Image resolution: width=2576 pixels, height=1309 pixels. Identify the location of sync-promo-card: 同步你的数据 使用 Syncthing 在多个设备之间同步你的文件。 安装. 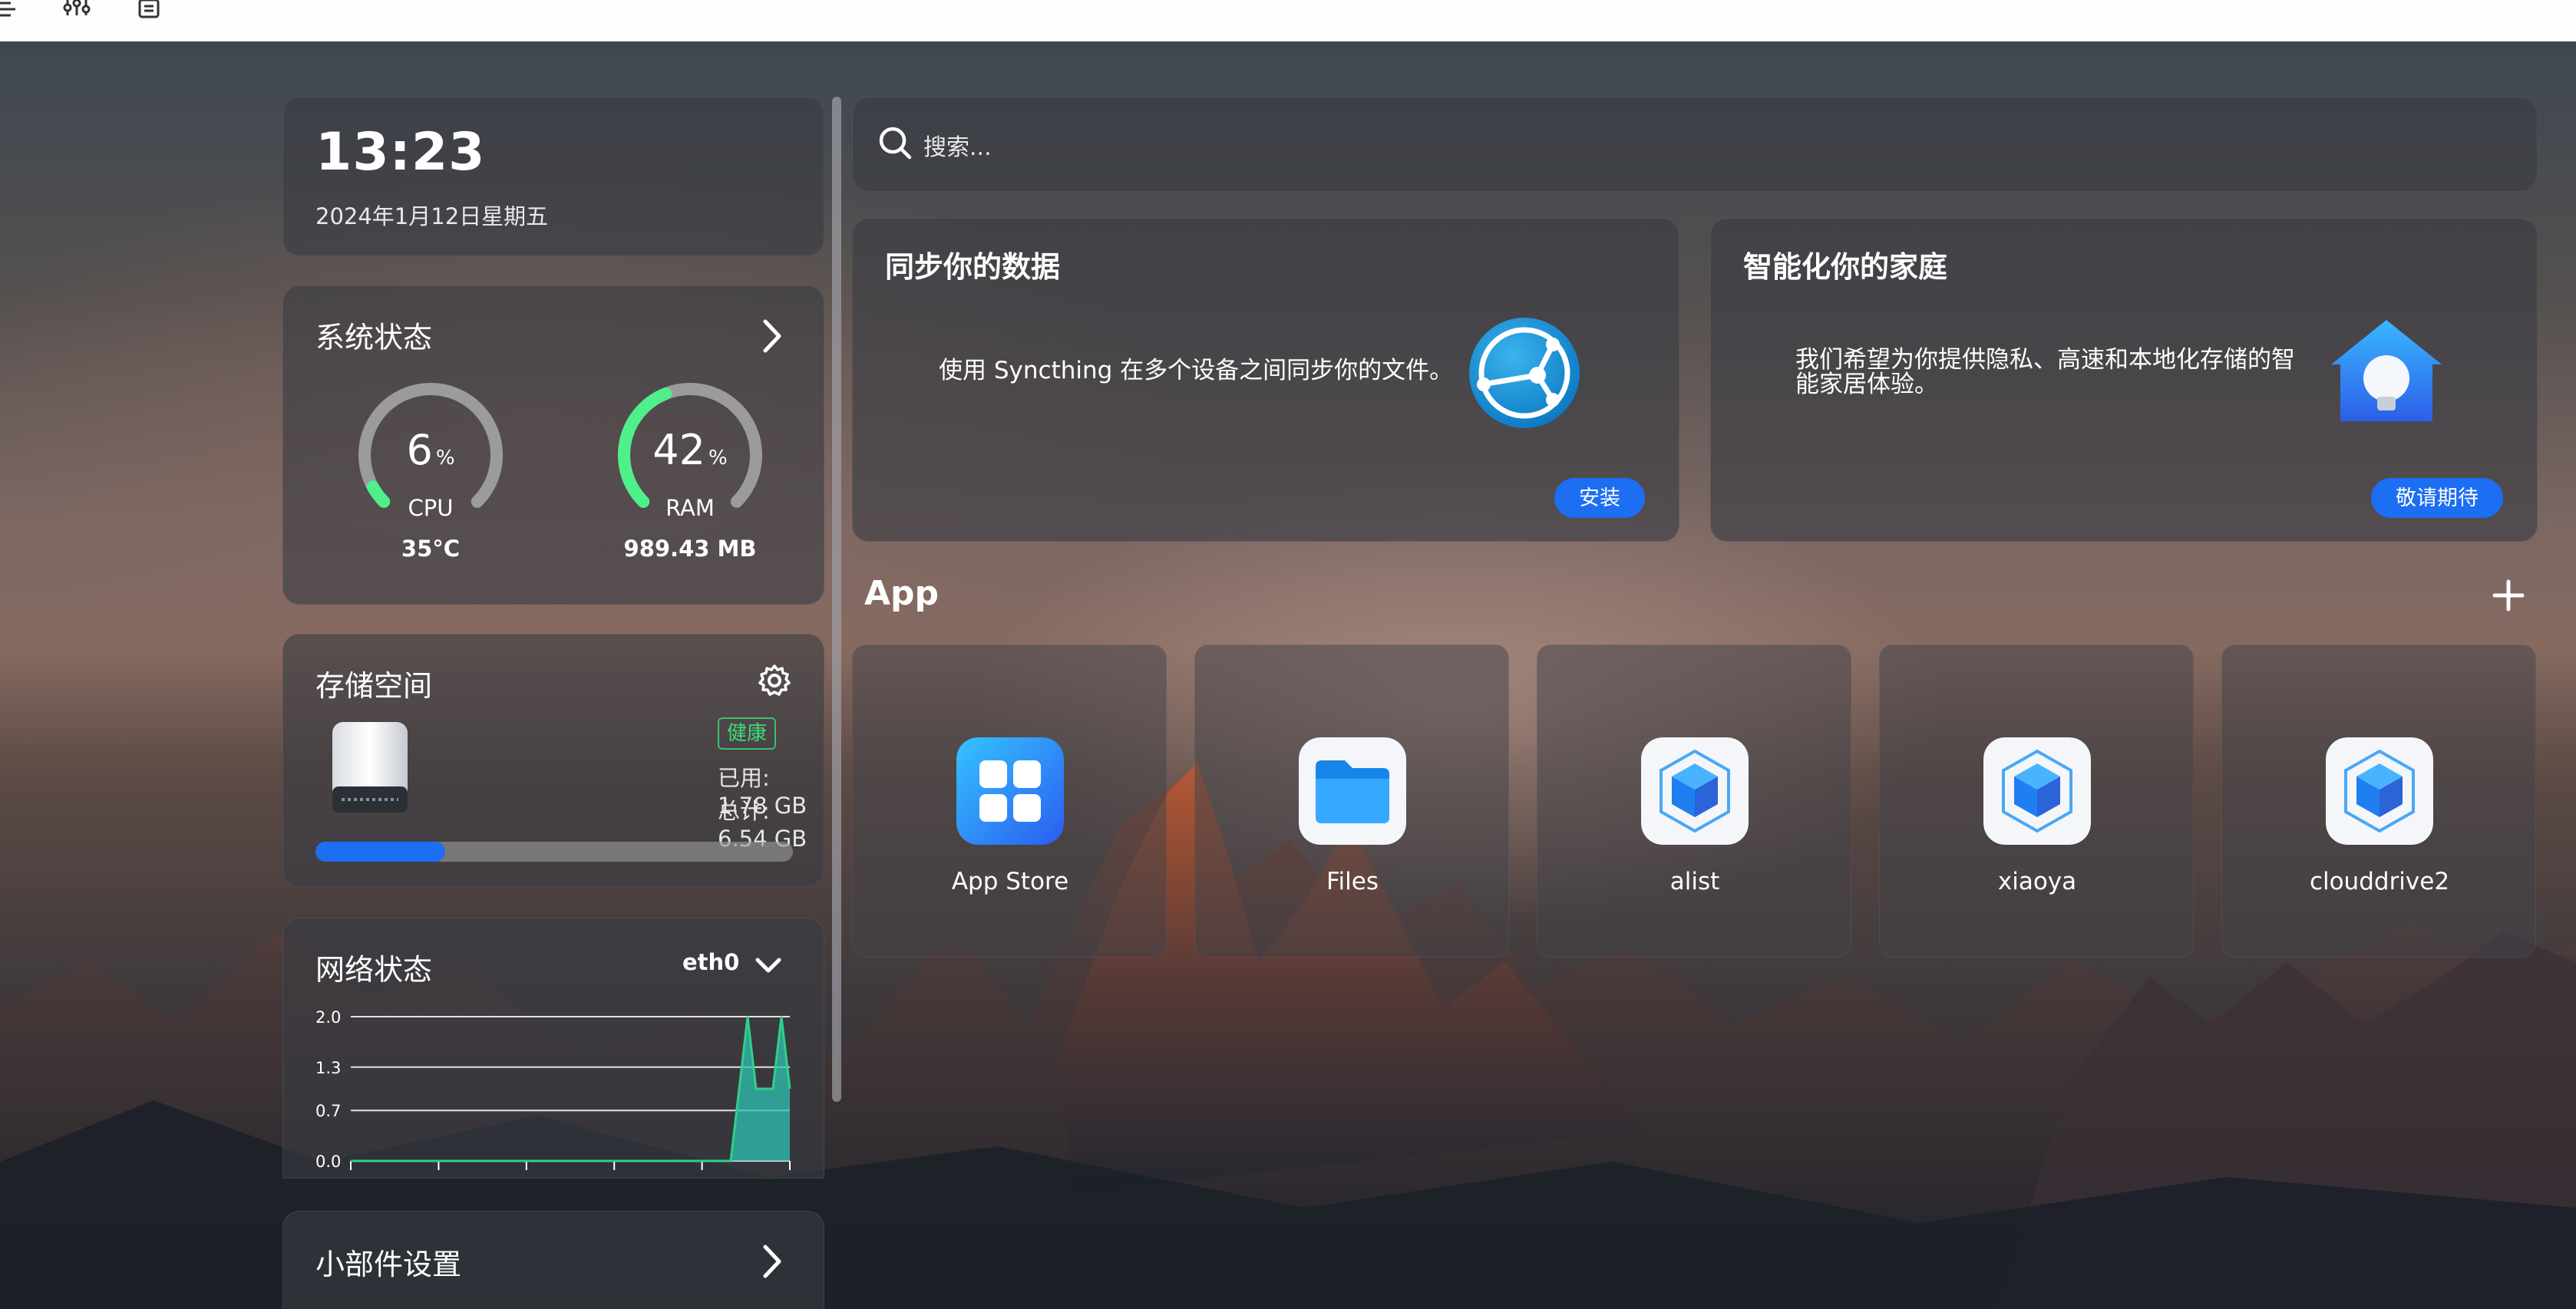
(1265, 380).